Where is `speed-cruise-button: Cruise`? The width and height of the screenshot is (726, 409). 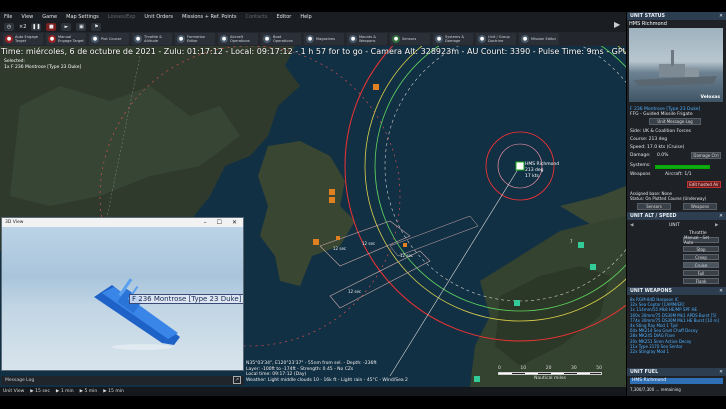 speed-cruise-button: Cruise is located at coordinates (701, 265).